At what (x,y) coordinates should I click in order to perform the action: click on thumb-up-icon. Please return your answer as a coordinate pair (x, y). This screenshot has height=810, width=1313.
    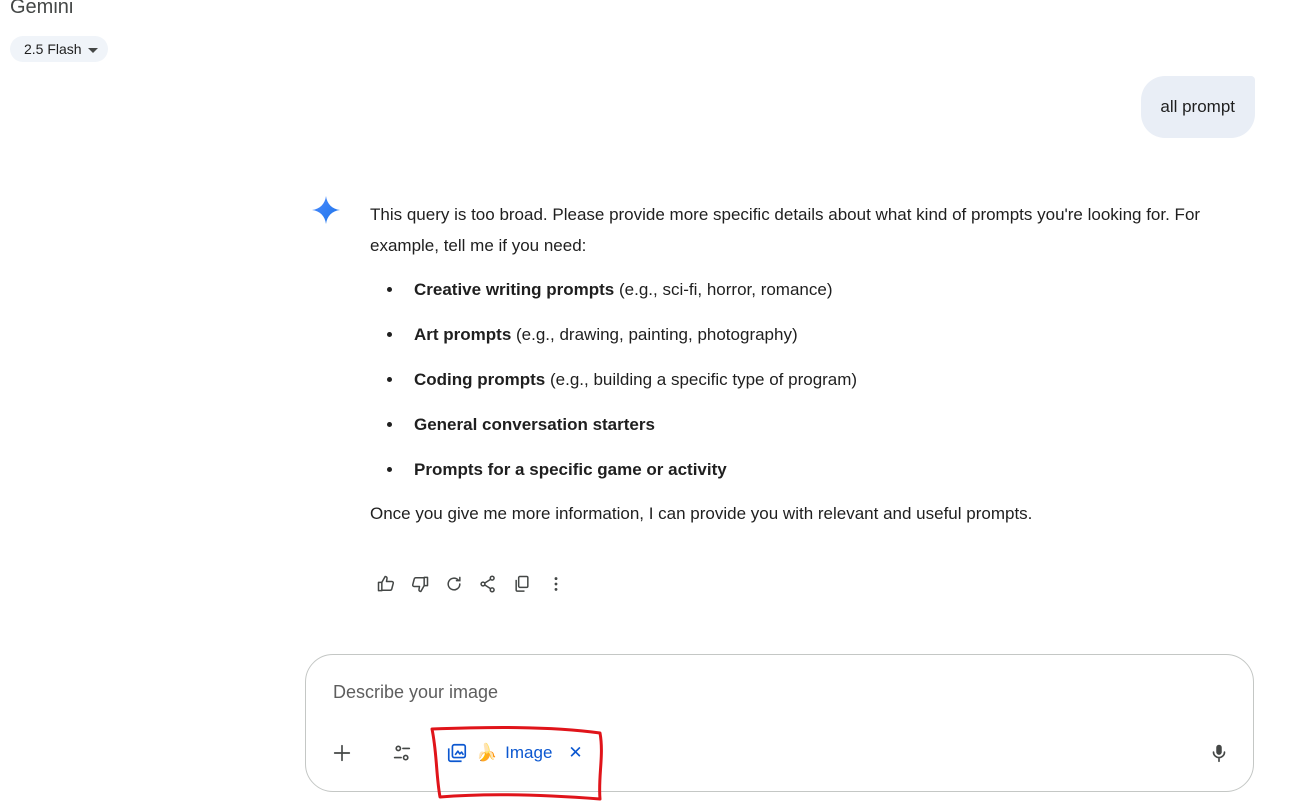
    Looking at the image, I should click on (386, 583).